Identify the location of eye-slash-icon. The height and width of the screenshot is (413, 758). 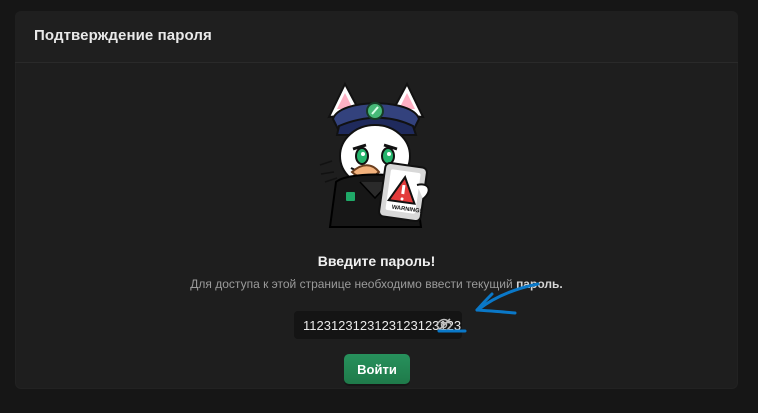
(444, 325).